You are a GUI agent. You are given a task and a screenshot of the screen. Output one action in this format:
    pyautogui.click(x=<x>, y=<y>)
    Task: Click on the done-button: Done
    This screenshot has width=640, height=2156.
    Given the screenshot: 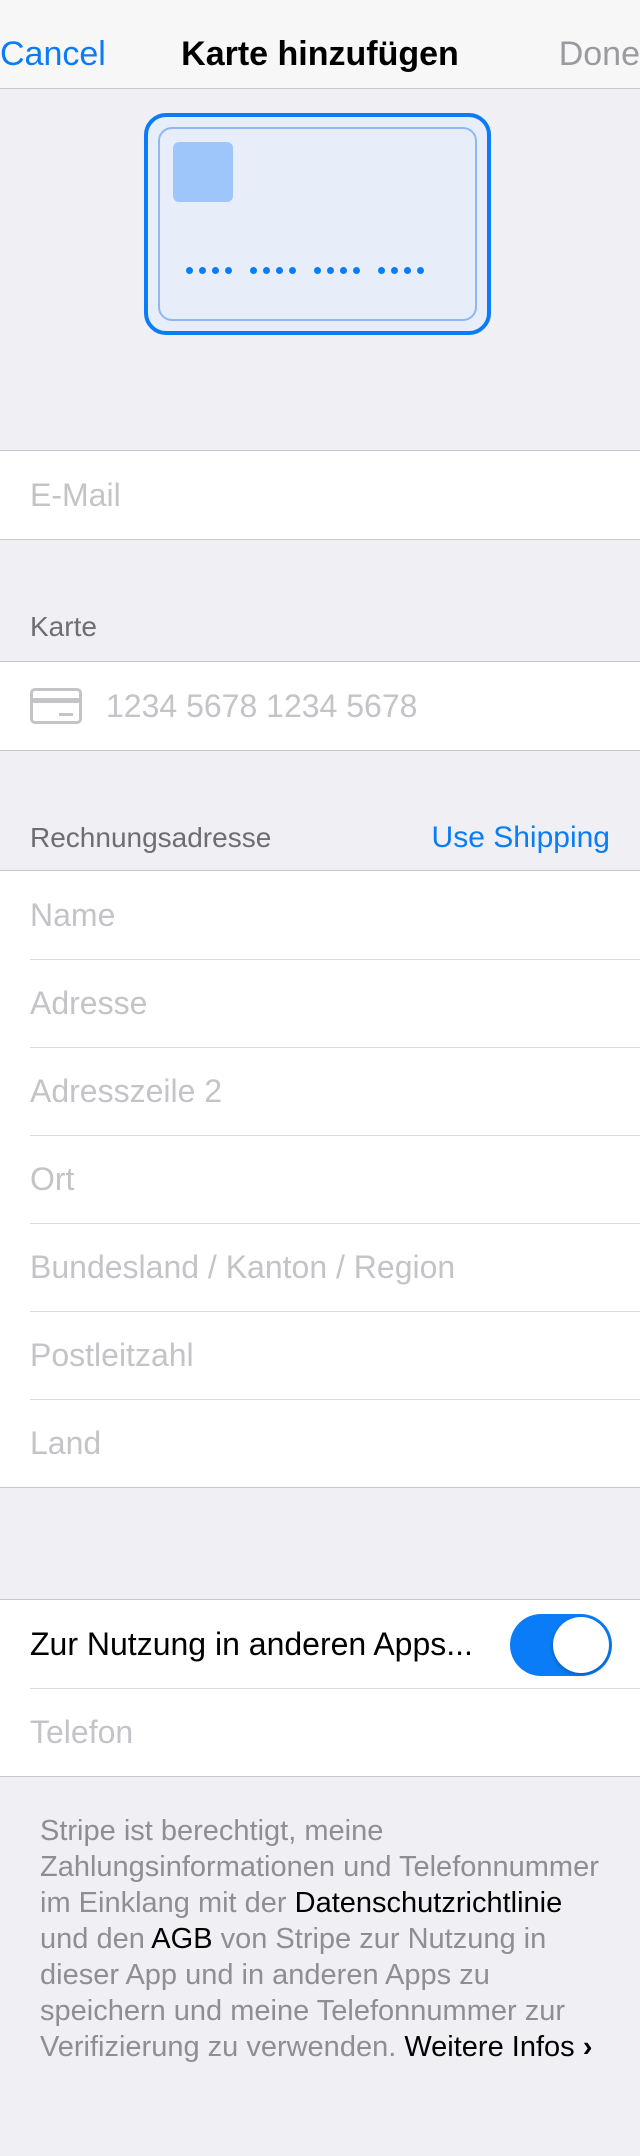 What is the action you would take?
    pyautogui.click(x=599, y=54)
    